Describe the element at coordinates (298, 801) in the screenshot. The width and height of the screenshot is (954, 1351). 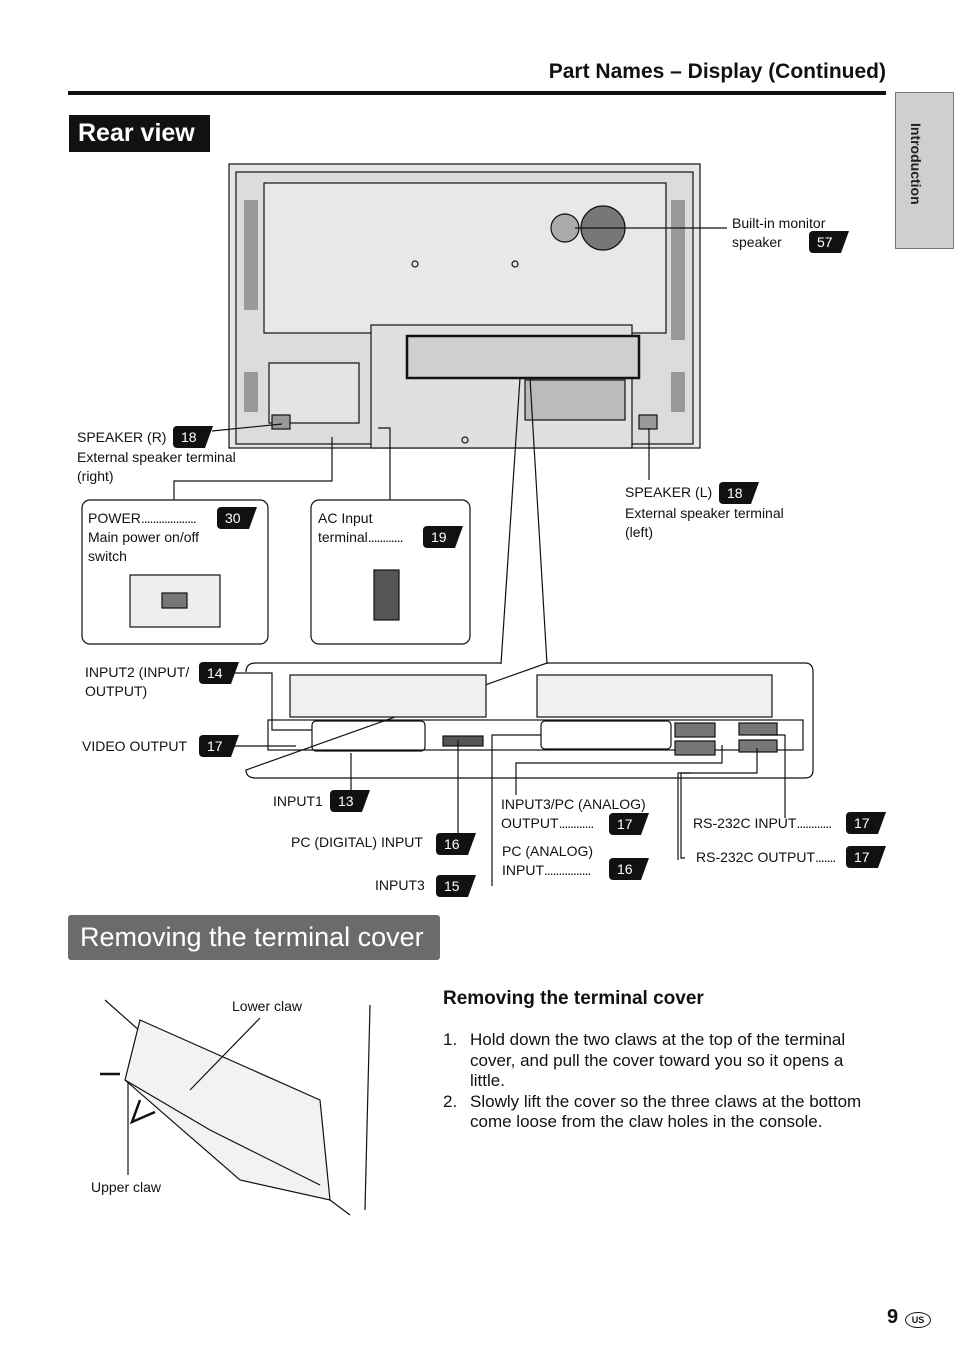
I see `input1-label: INPUT1` at that location.